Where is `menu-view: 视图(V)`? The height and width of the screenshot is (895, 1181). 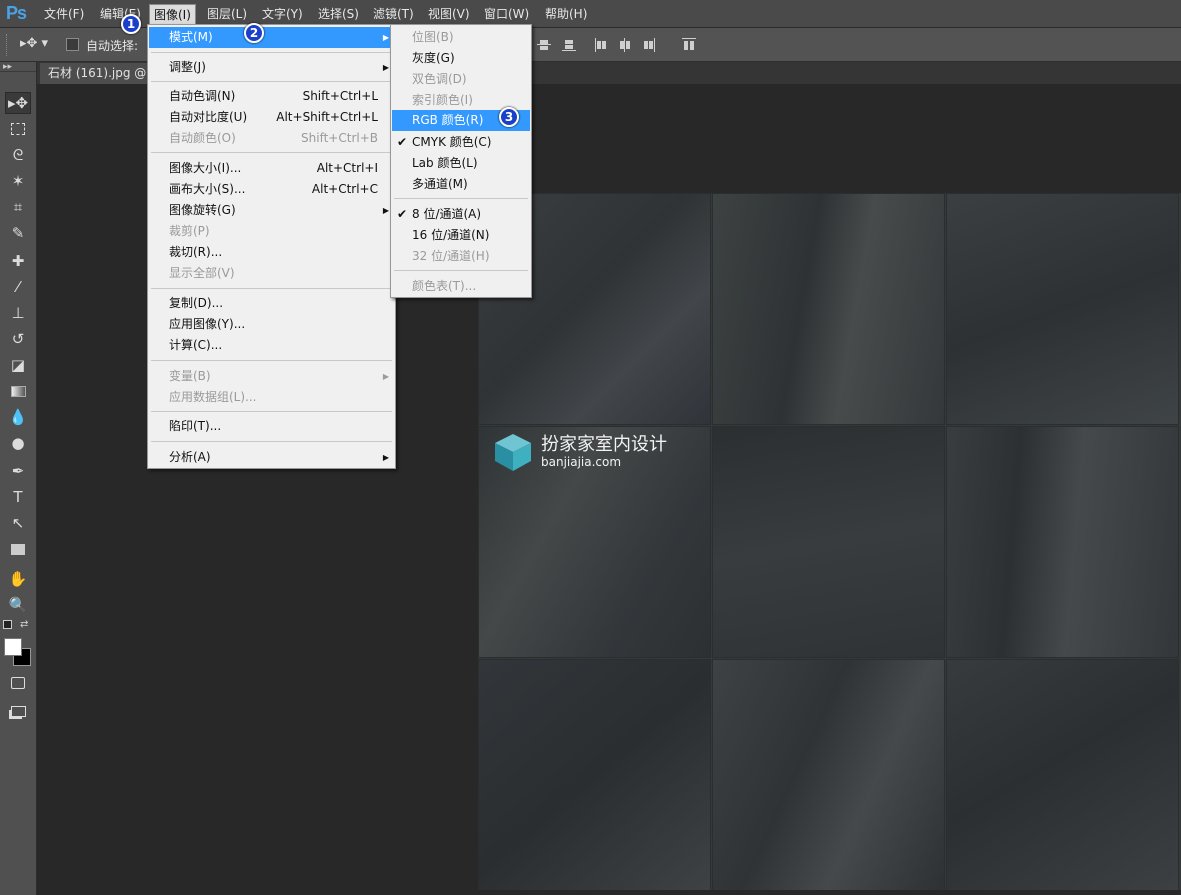 menu-view: 视图(V) is located at coordinates (449, 15).